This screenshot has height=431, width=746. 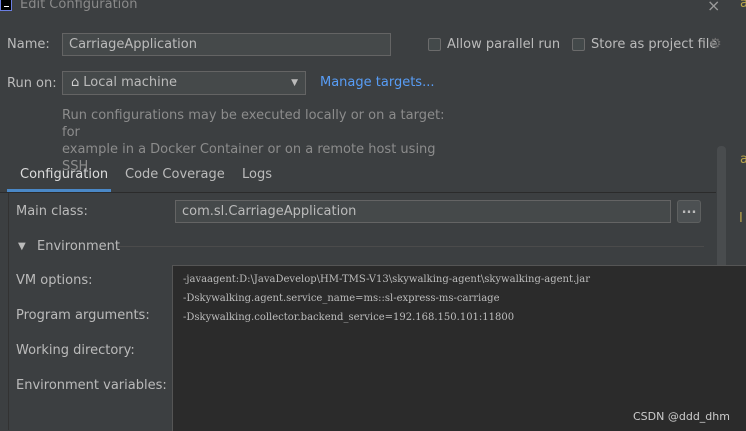 What do you see at coordinates (75, 82) in the screenshot?
I see `home-icon: ⌂` at bounding box center [75, 82].